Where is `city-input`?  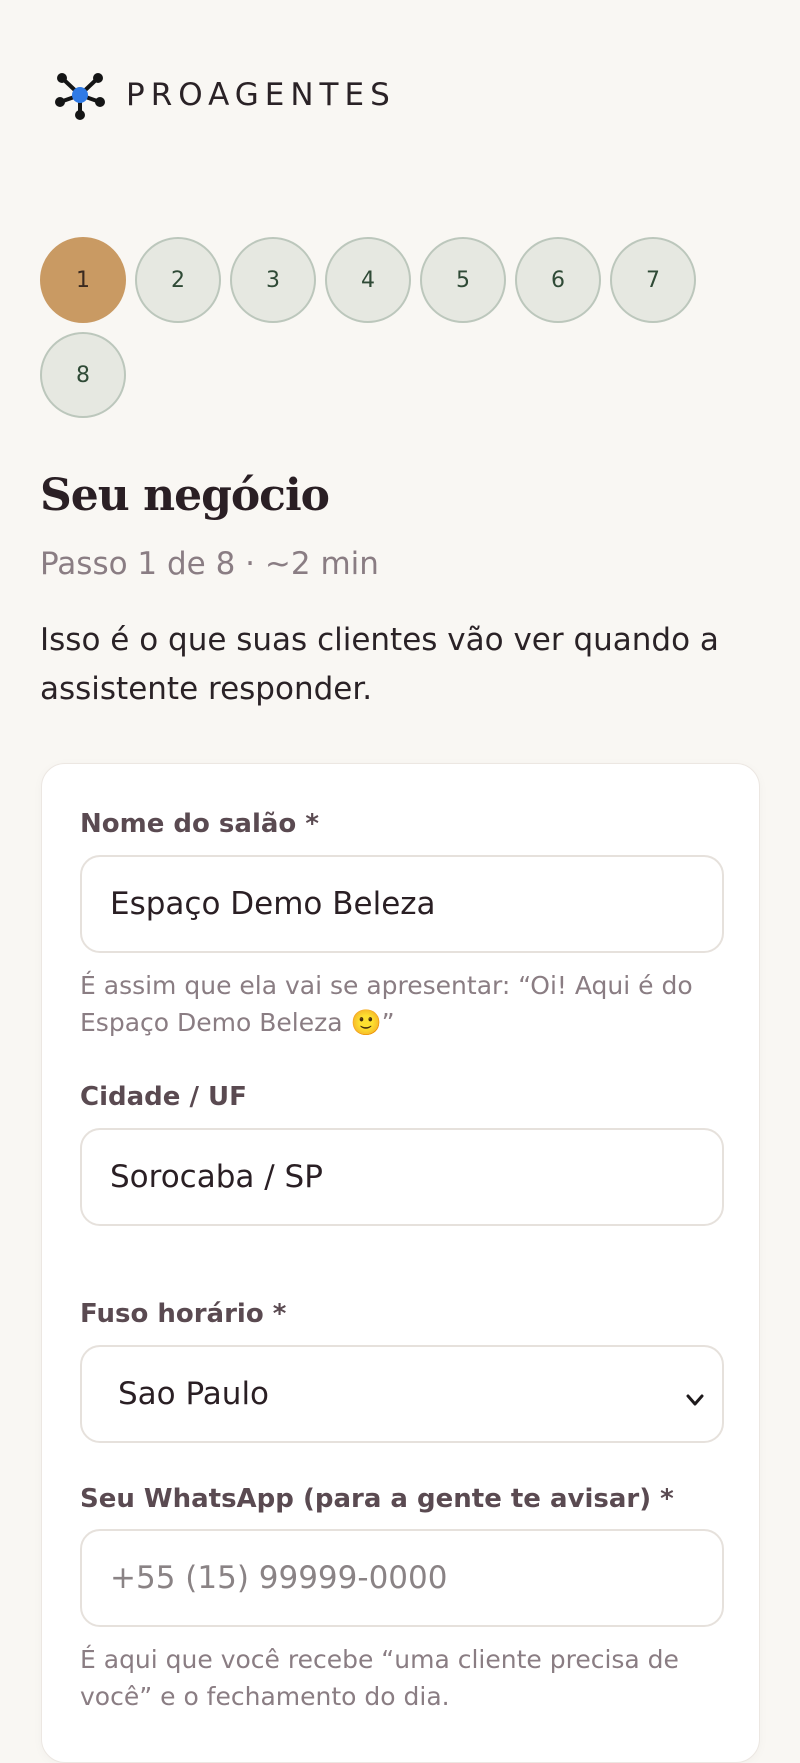 city-input is located at coordinates (402, 1177).